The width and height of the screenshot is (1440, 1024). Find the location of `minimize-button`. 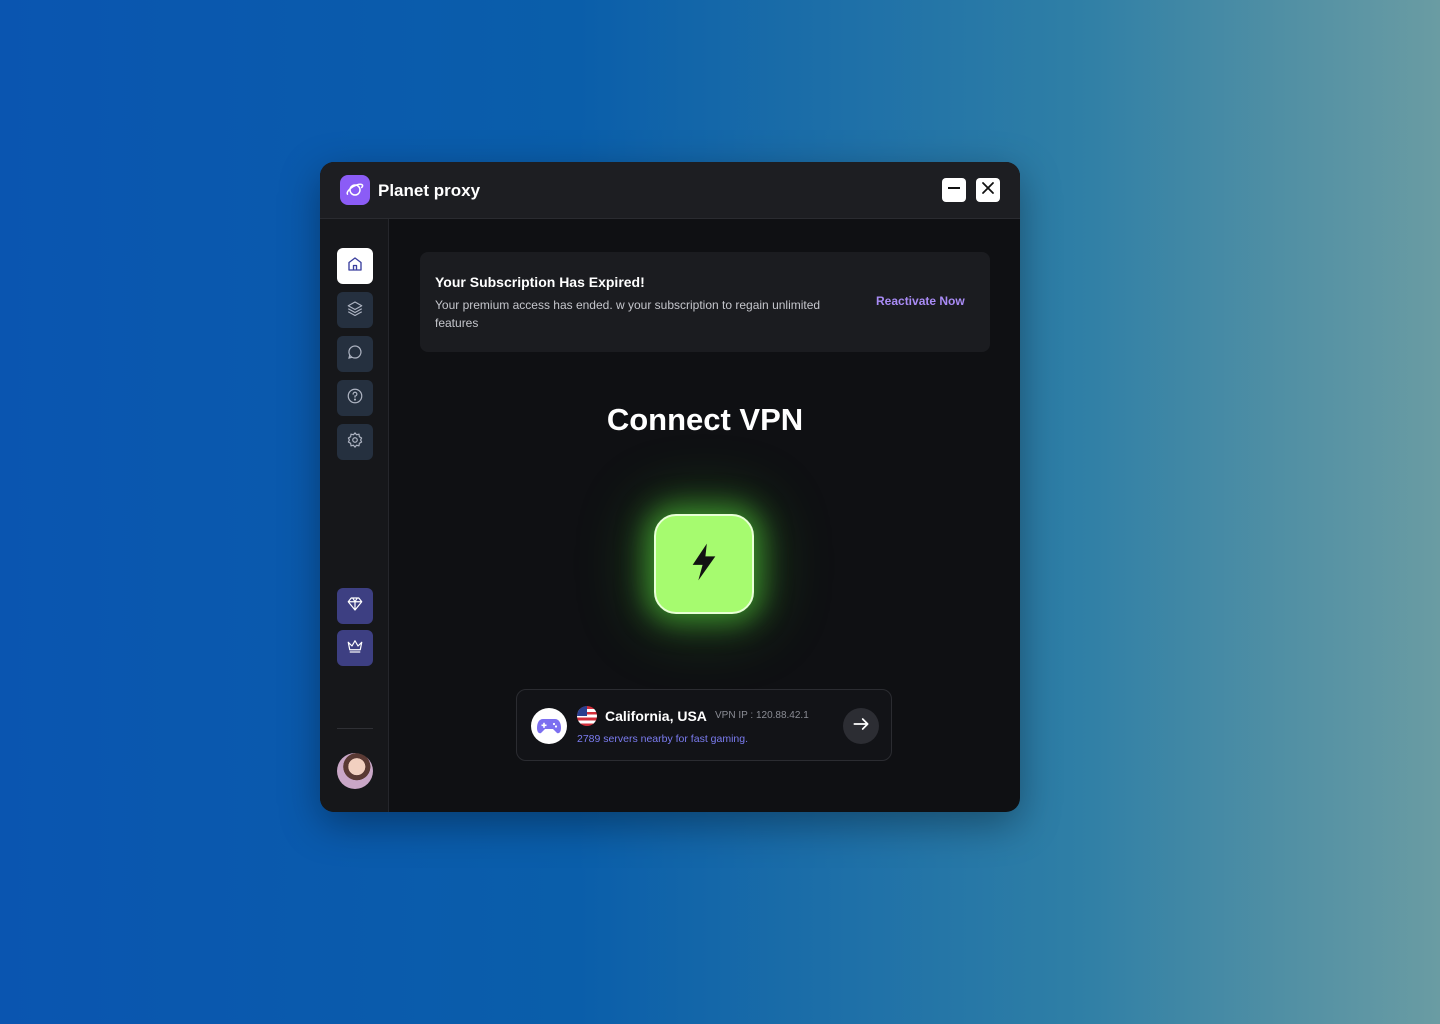

minimize-button is located at coordinates (954, 190).